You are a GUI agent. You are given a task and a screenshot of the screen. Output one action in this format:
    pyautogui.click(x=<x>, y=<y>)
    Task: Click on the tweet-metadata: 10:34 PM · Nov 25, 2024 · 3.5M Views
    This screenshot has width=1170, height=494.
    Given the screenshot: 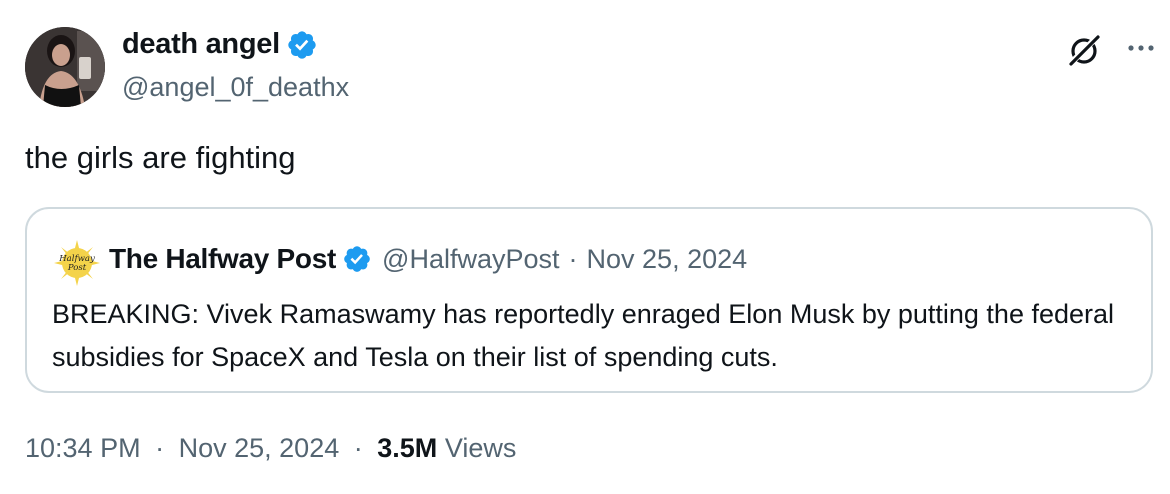 What is the action you would take?
    pyautogui.click(x=270, y=448)
    